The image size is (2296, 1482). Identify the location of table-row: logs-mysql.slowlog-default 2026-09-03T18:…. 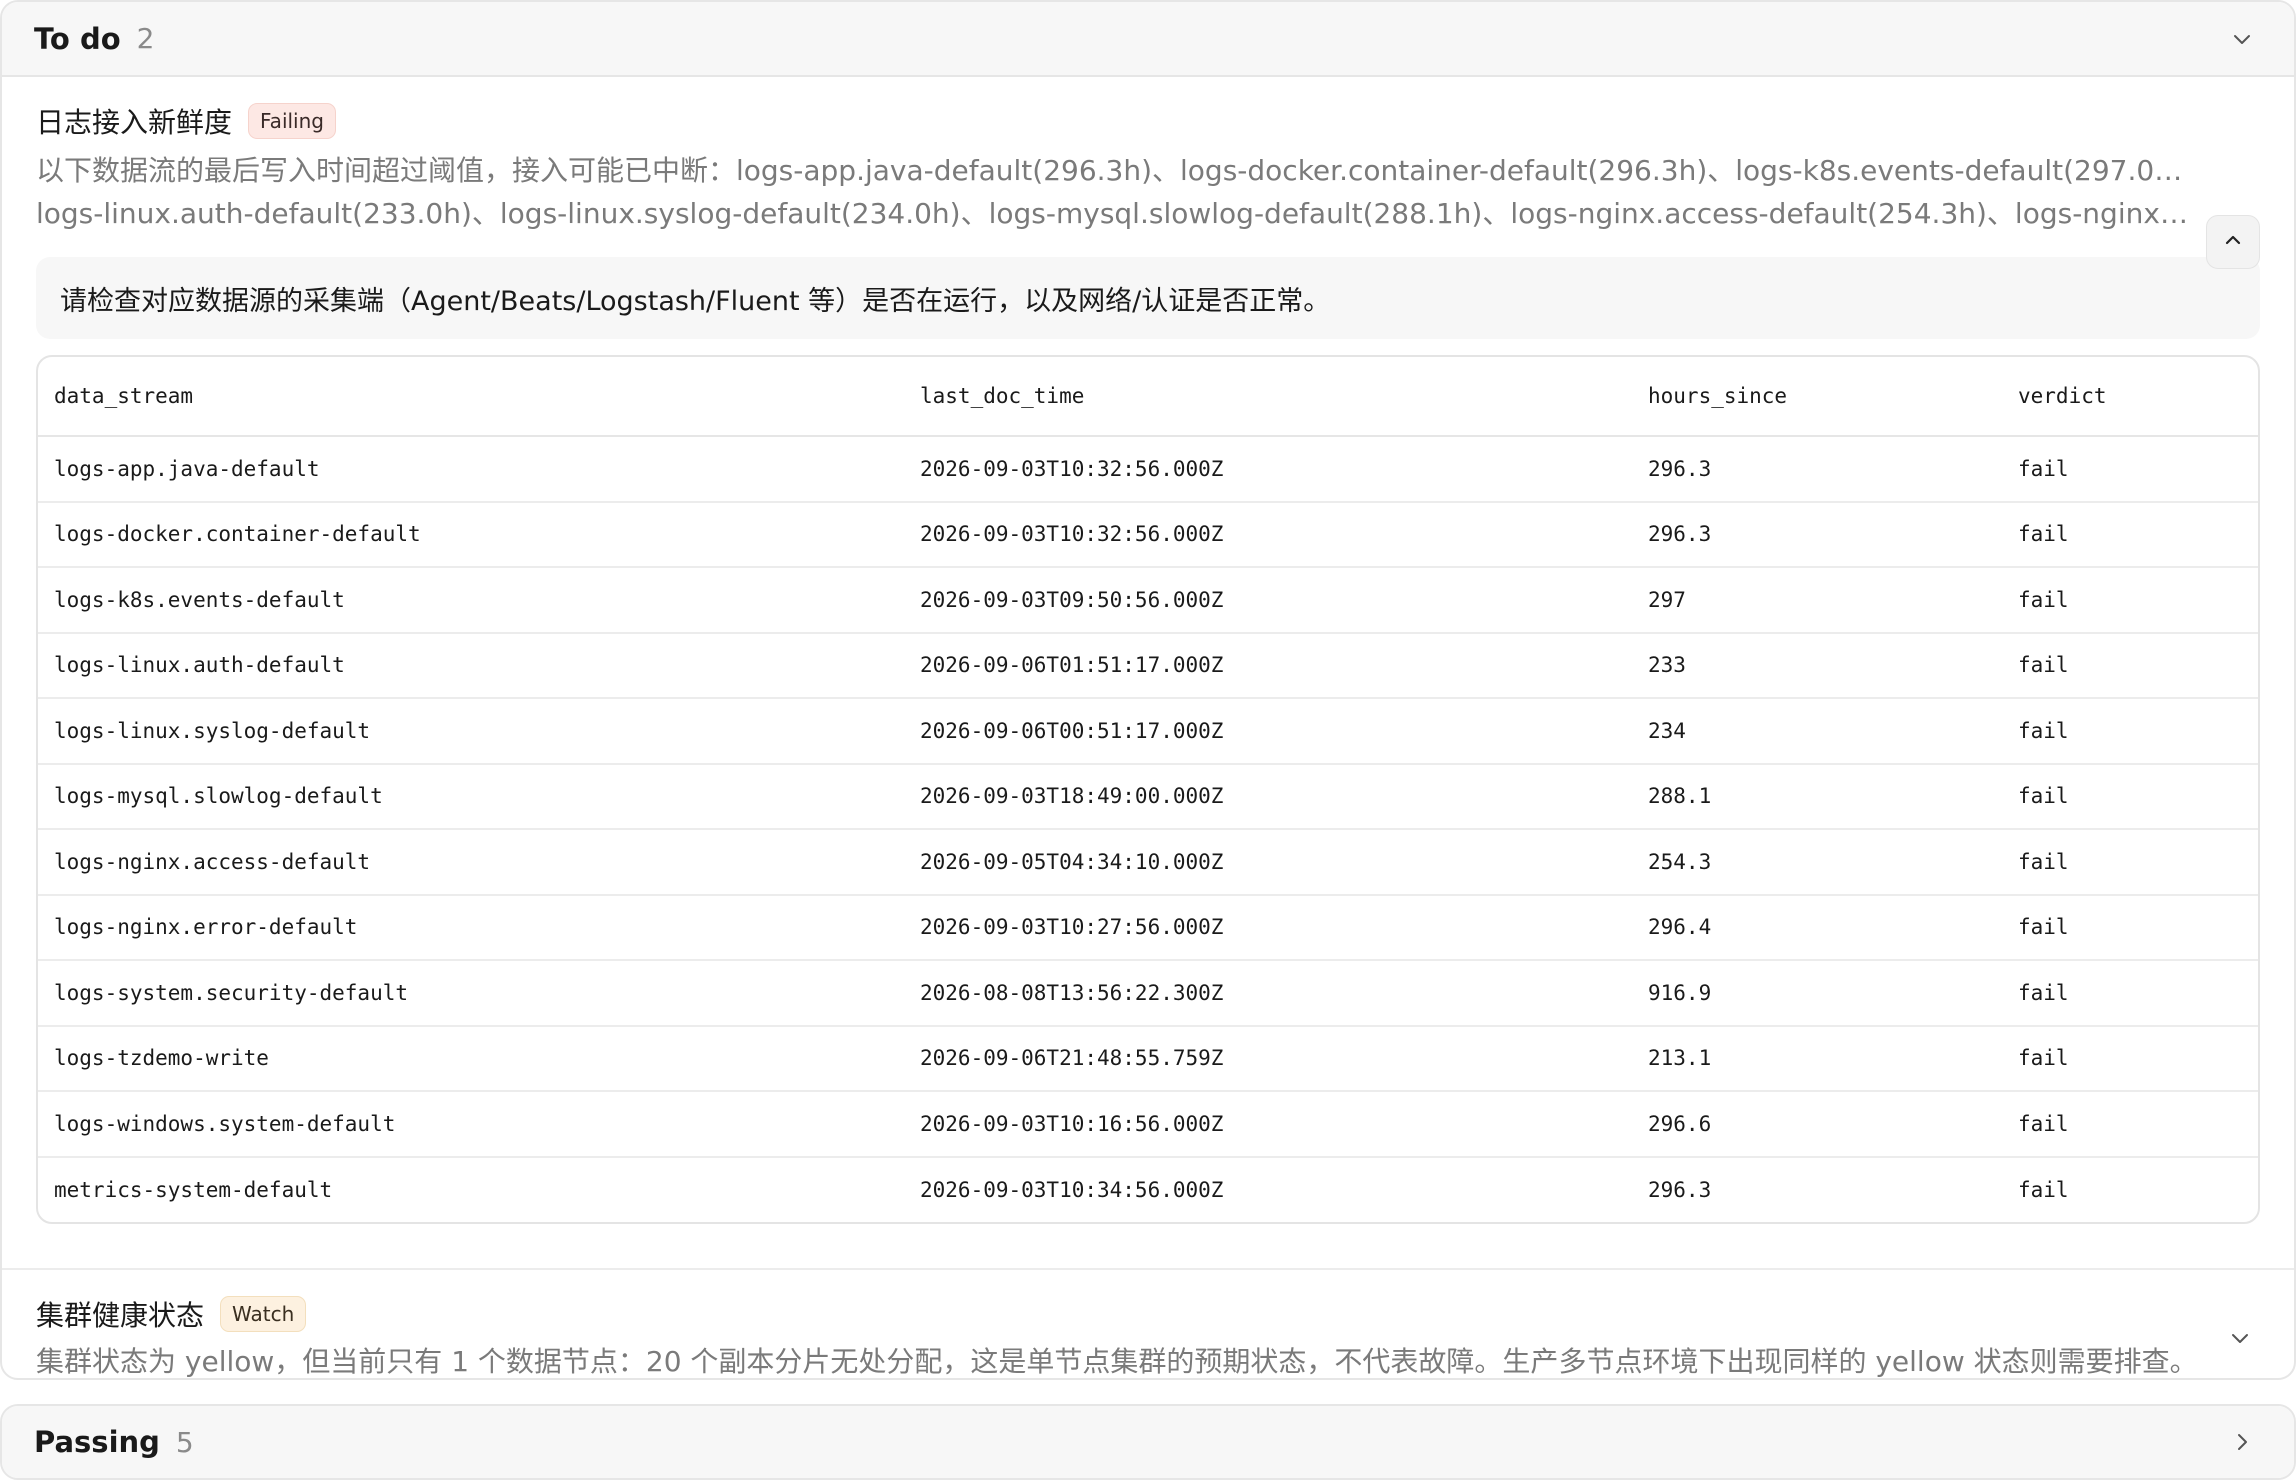
(1148, 796).